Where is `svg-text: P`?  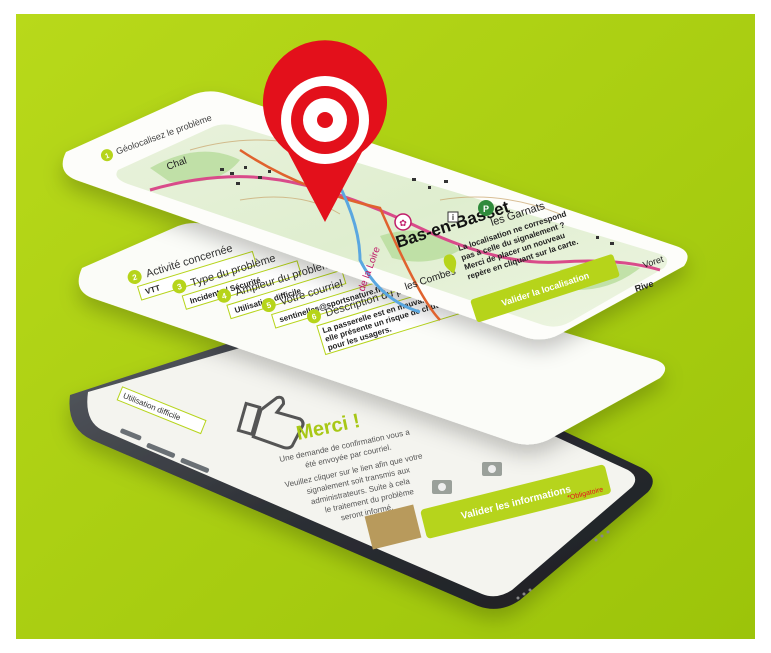
svg-text: P is located at coordinates (486, 209).